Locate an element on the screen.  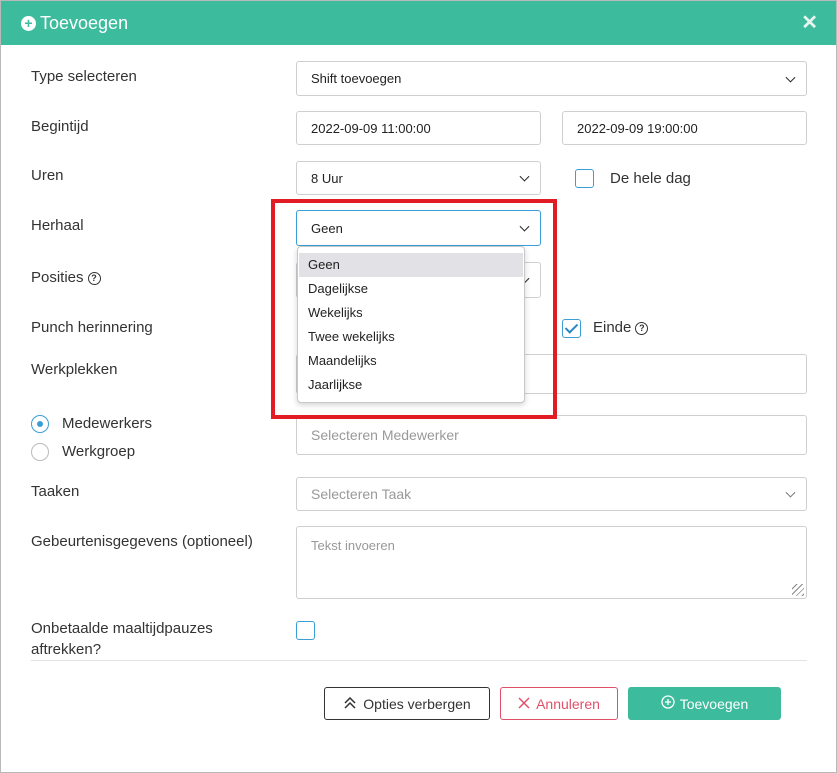
hide-options-button: Opties verbergen is located at coordinates (407, 703).